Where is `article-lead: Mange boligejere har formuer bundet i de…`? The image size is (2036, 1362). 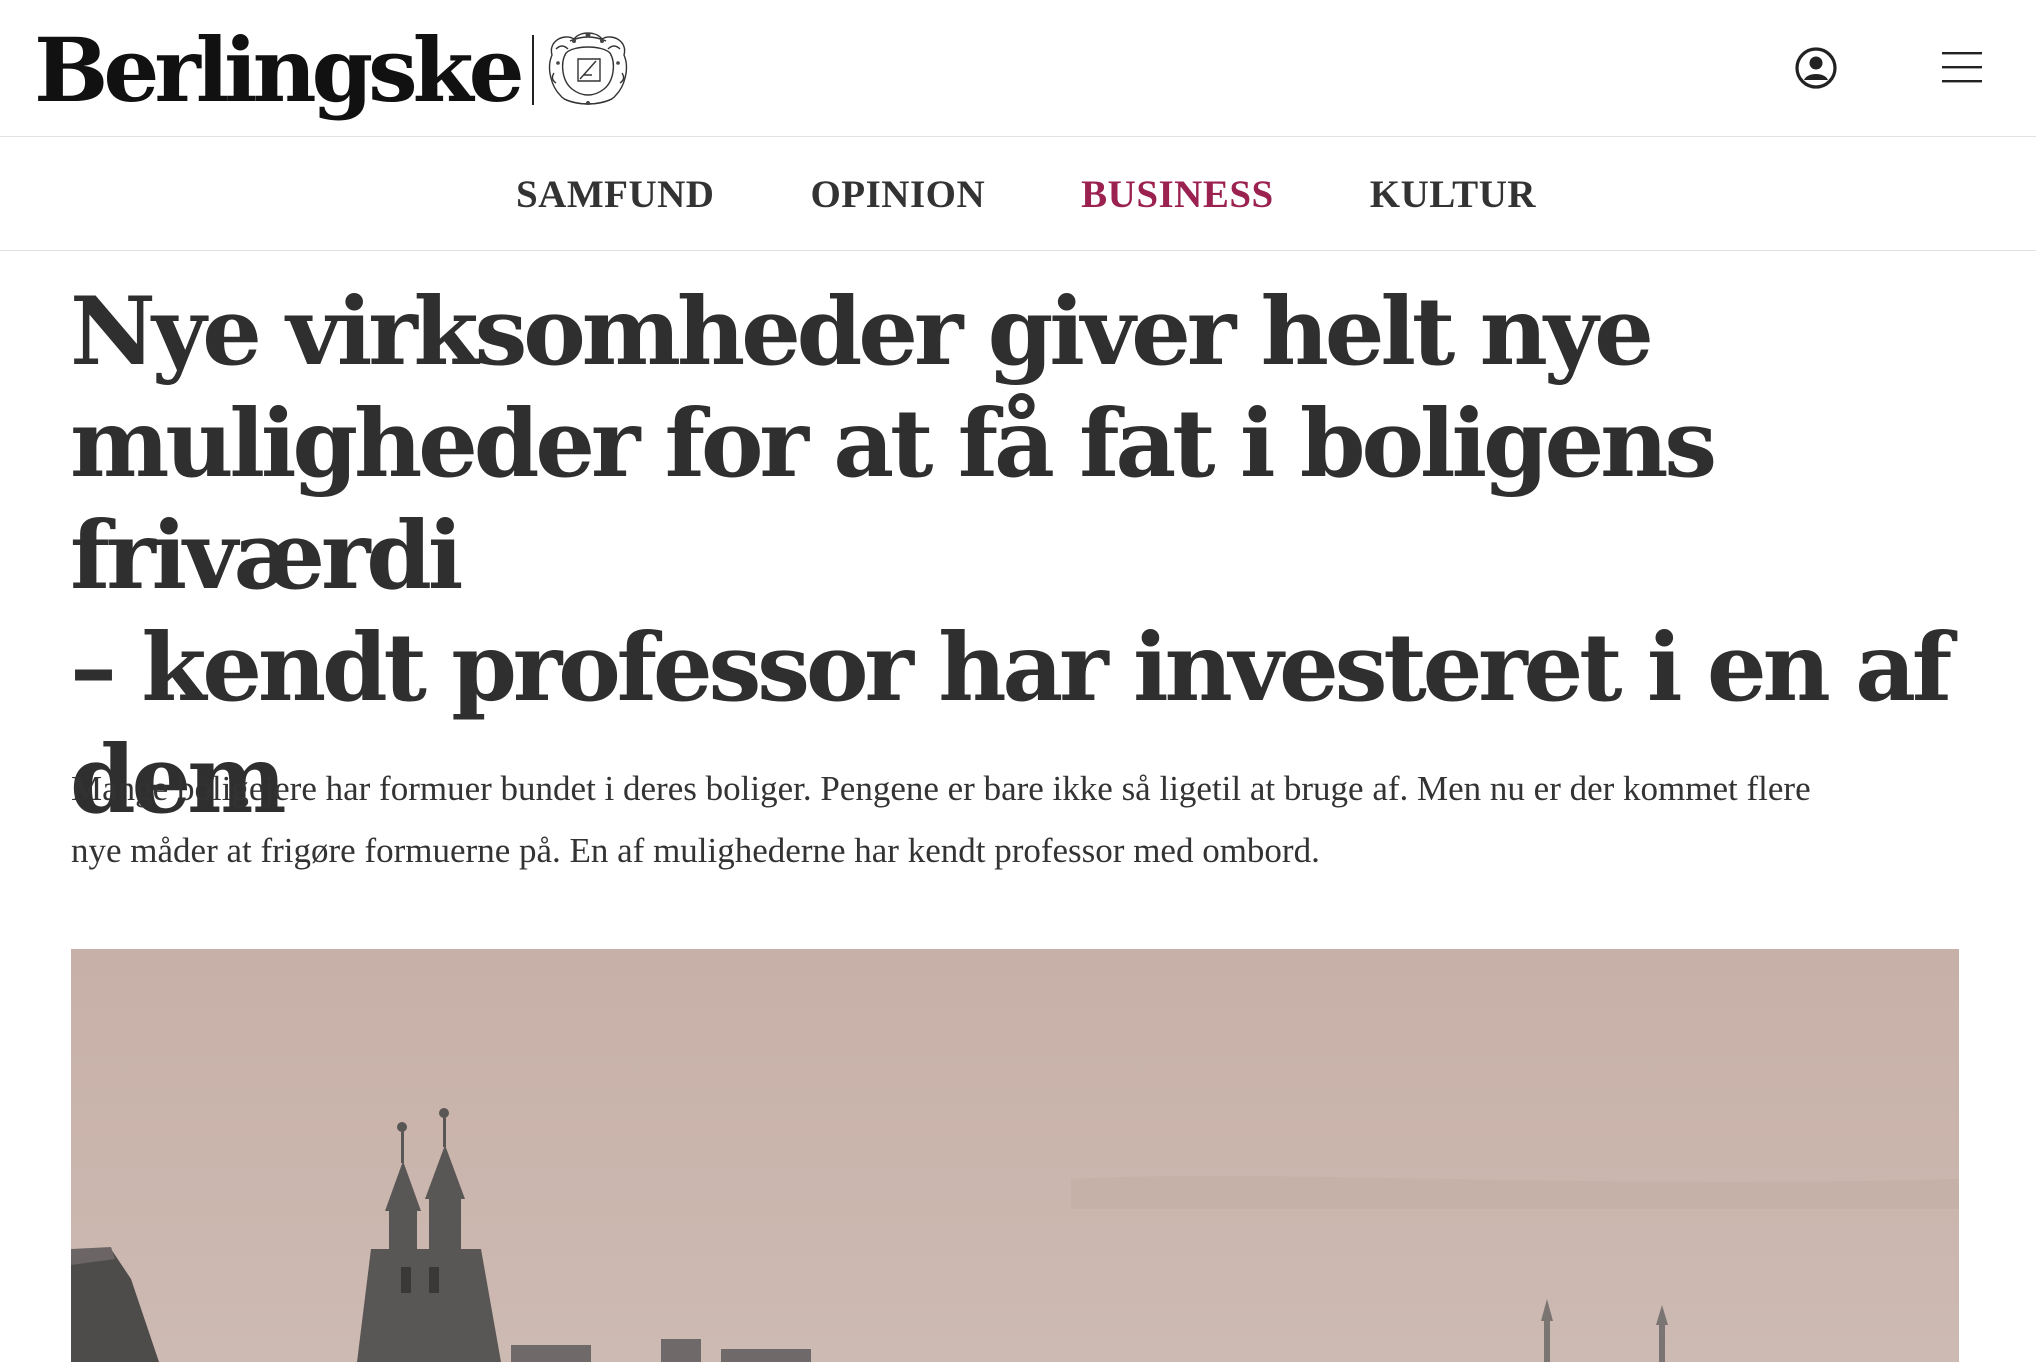 article-lead: Mange boligejere har formuer bundet i de… is located at coordinates (1021, 820).